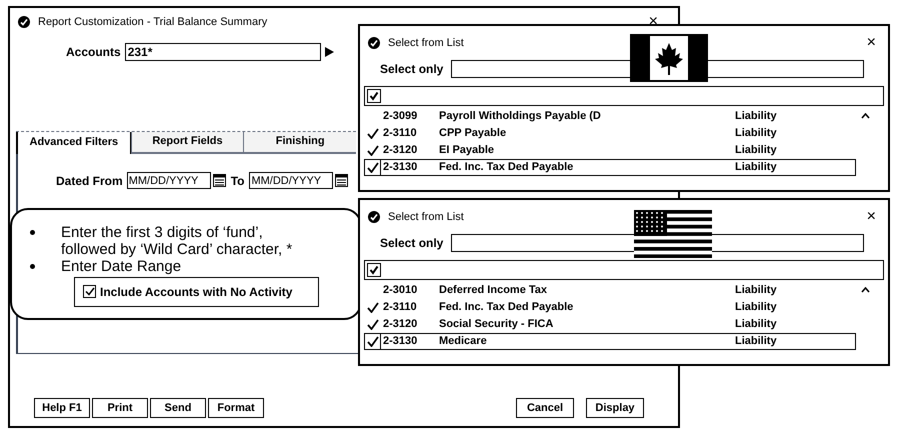 The width and height of the screenshot is (900, 436). Describe the element at coordinates (610, 150) in the screenshot. I see `list-row: 2-3120 EI Payable Liability` at that location.